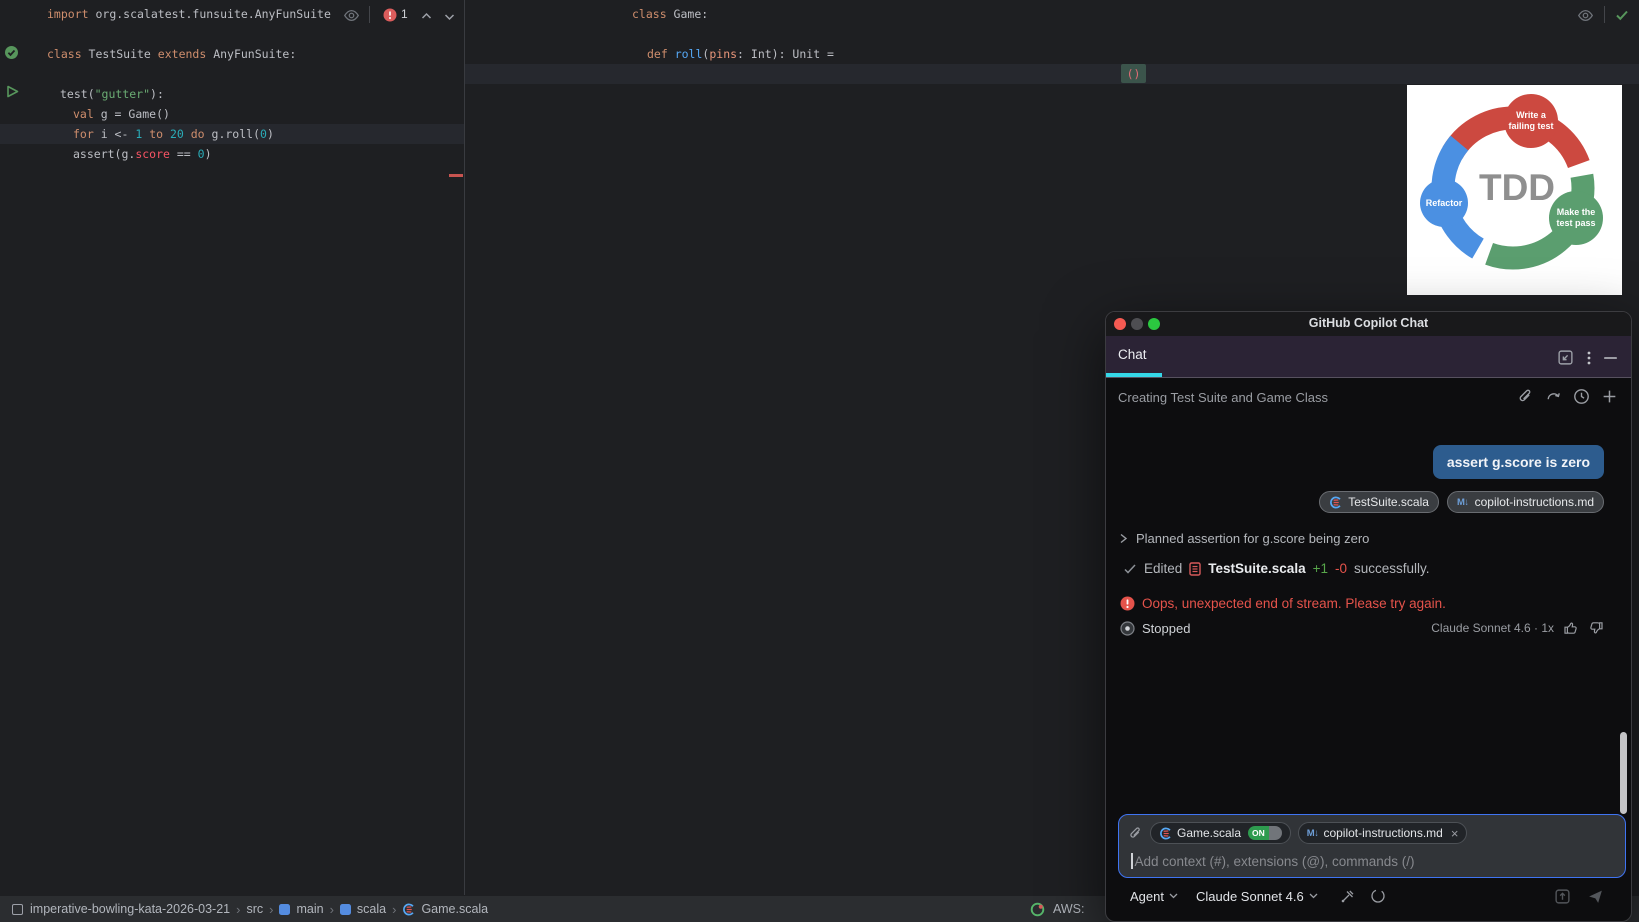 Image resolution: width=1639 pixels, height=922 pixels. Describe the element at coordinates (1571, 628) in the screenshot. I see `thumbs-up-icon` at that location.